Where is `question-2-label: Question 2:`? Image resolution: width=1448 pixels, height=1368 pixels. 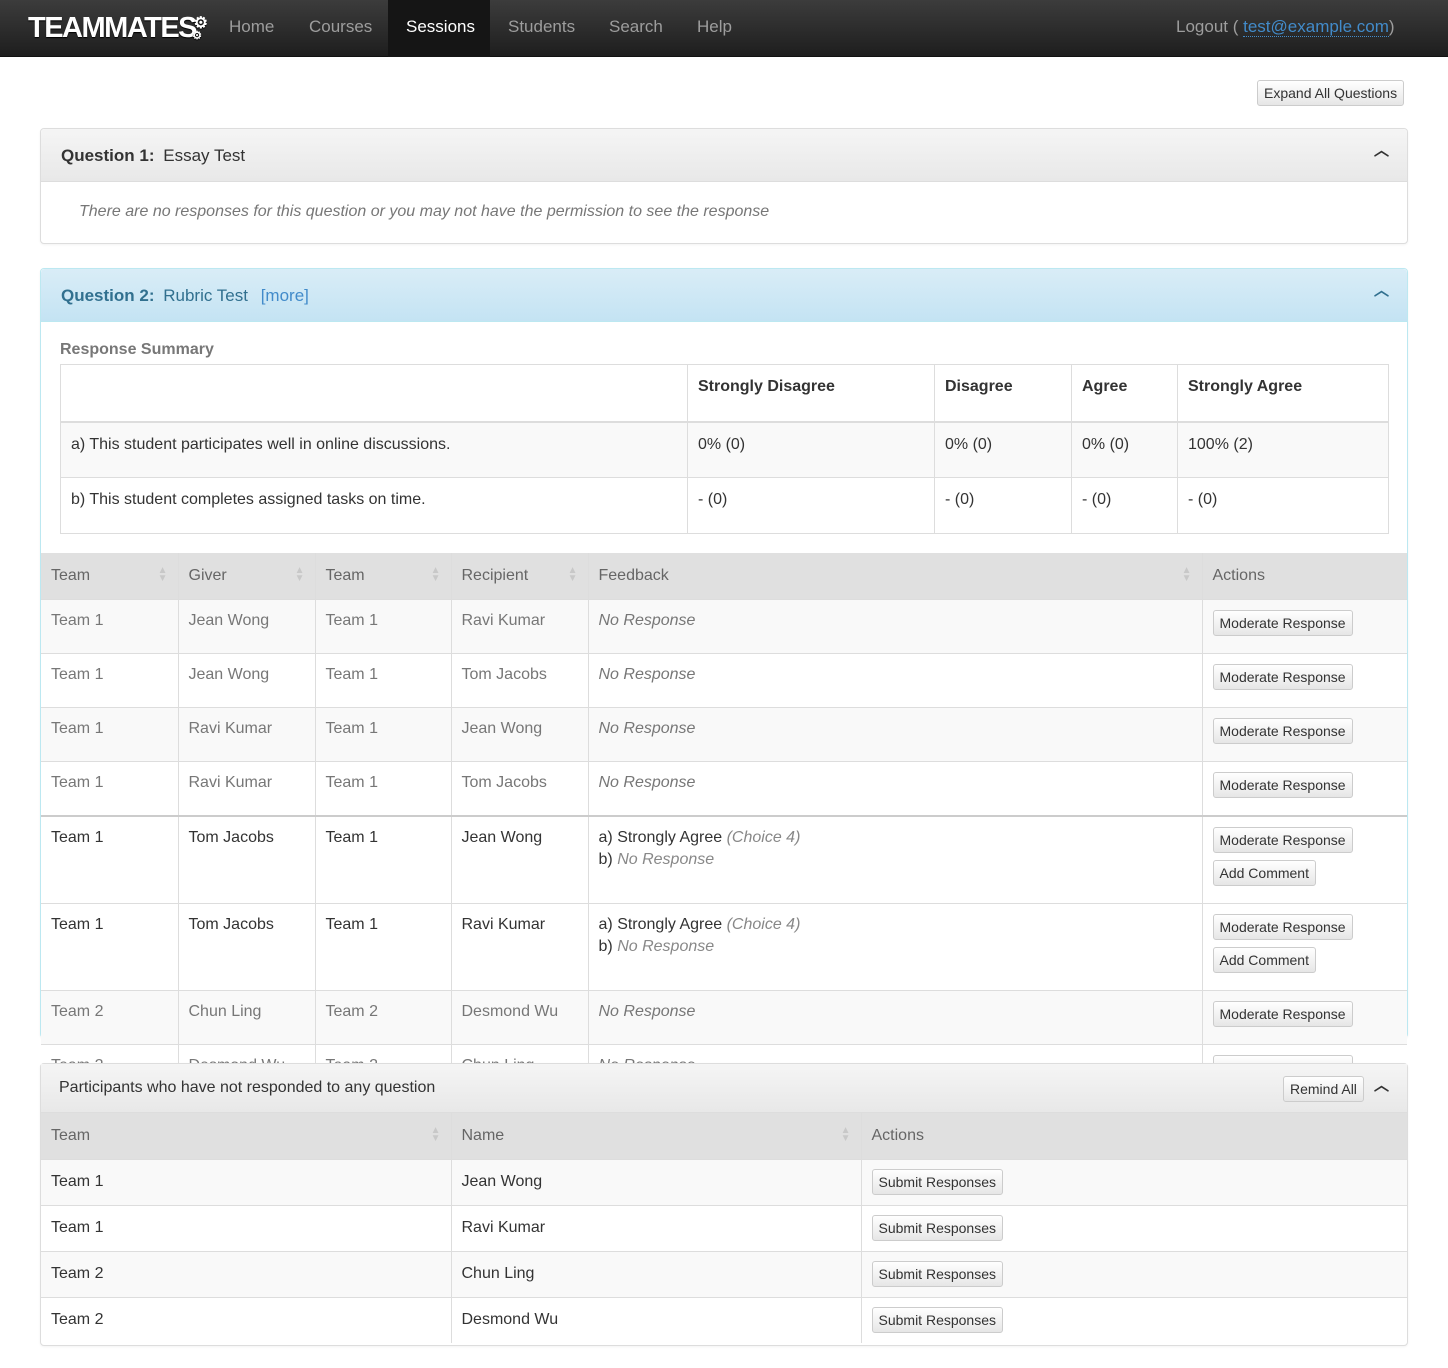
question-2-label: Question 2: is located at coordinates (108, 295).